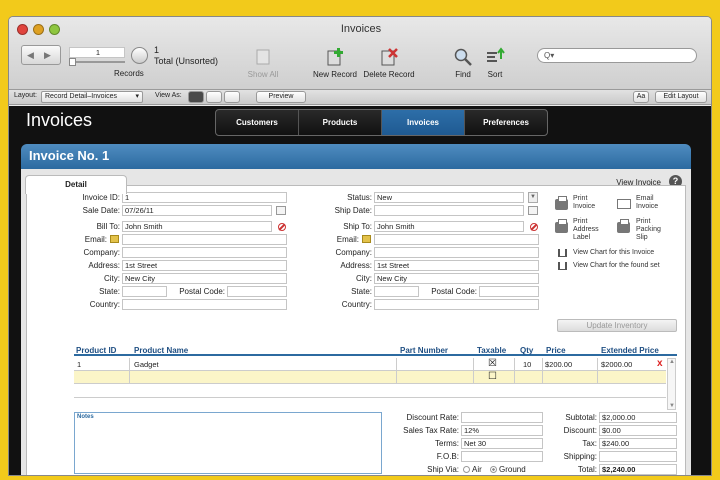 The image size is (720, 480). I want to click on price-cell: $200.00, so click(558, 364).